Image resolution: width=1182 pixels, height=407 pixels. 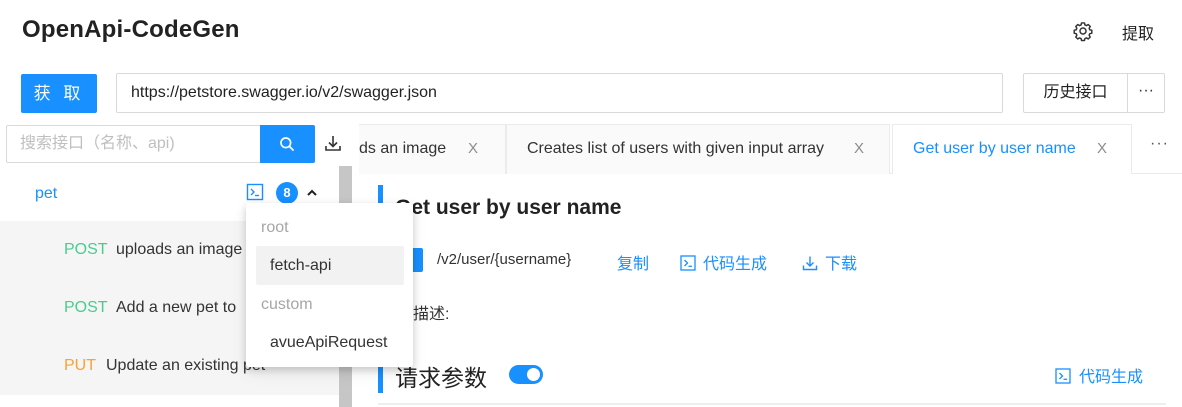 I want to click on api-name: Update an existing pet, so click(x=186, y=365).